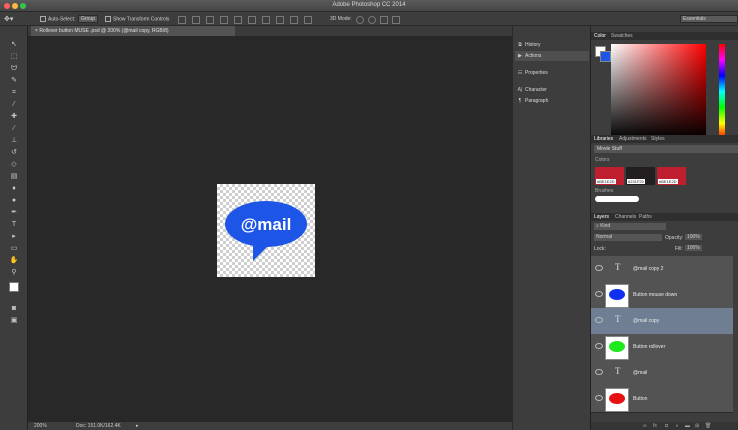 The image size is (738, 430). I want to click on panel-actions: ▶ Actions, so click(552, 56).